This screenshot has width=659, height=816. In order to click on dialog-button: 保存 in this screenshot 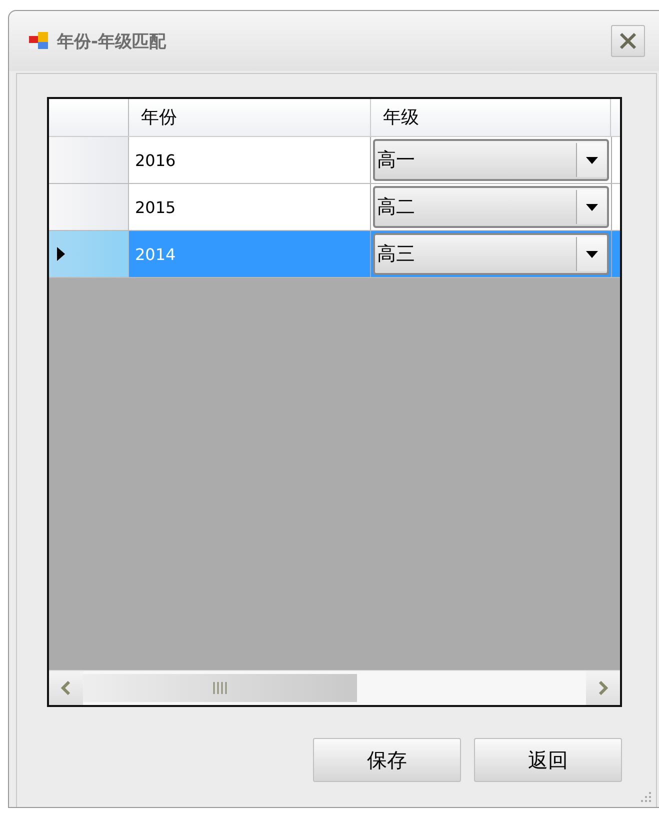, I will do `click(387, 760)`.